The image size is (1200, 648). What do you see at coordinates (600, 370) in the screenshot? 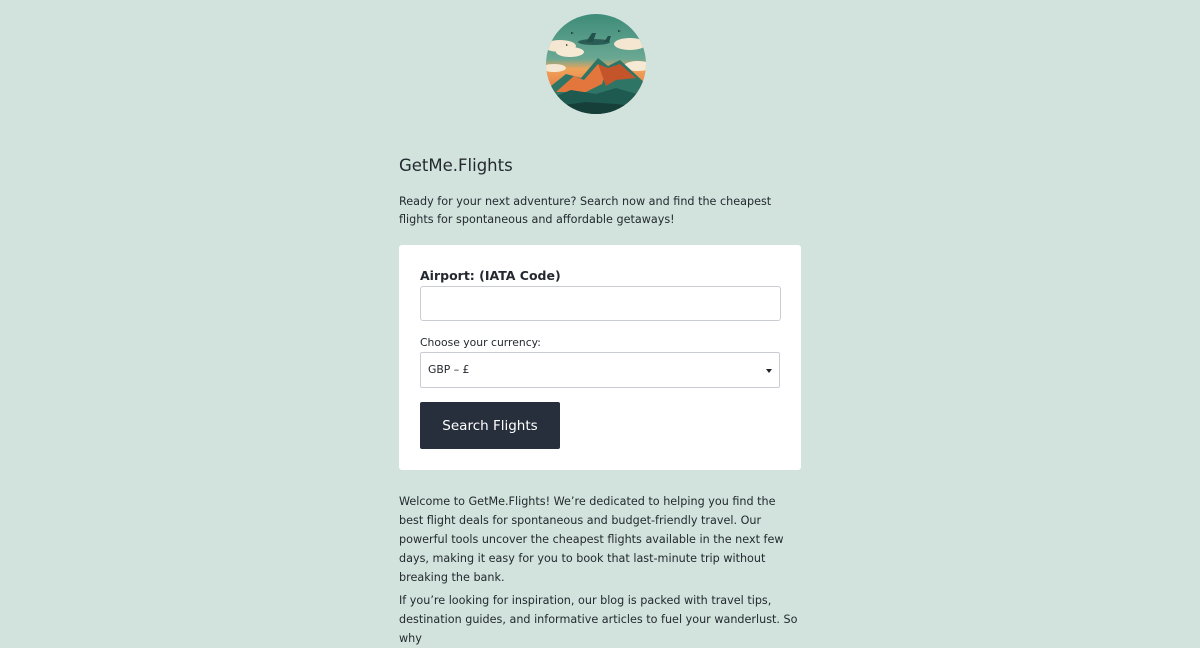
I see `currency-select: GBP – £` at bounding box center [600, 370].